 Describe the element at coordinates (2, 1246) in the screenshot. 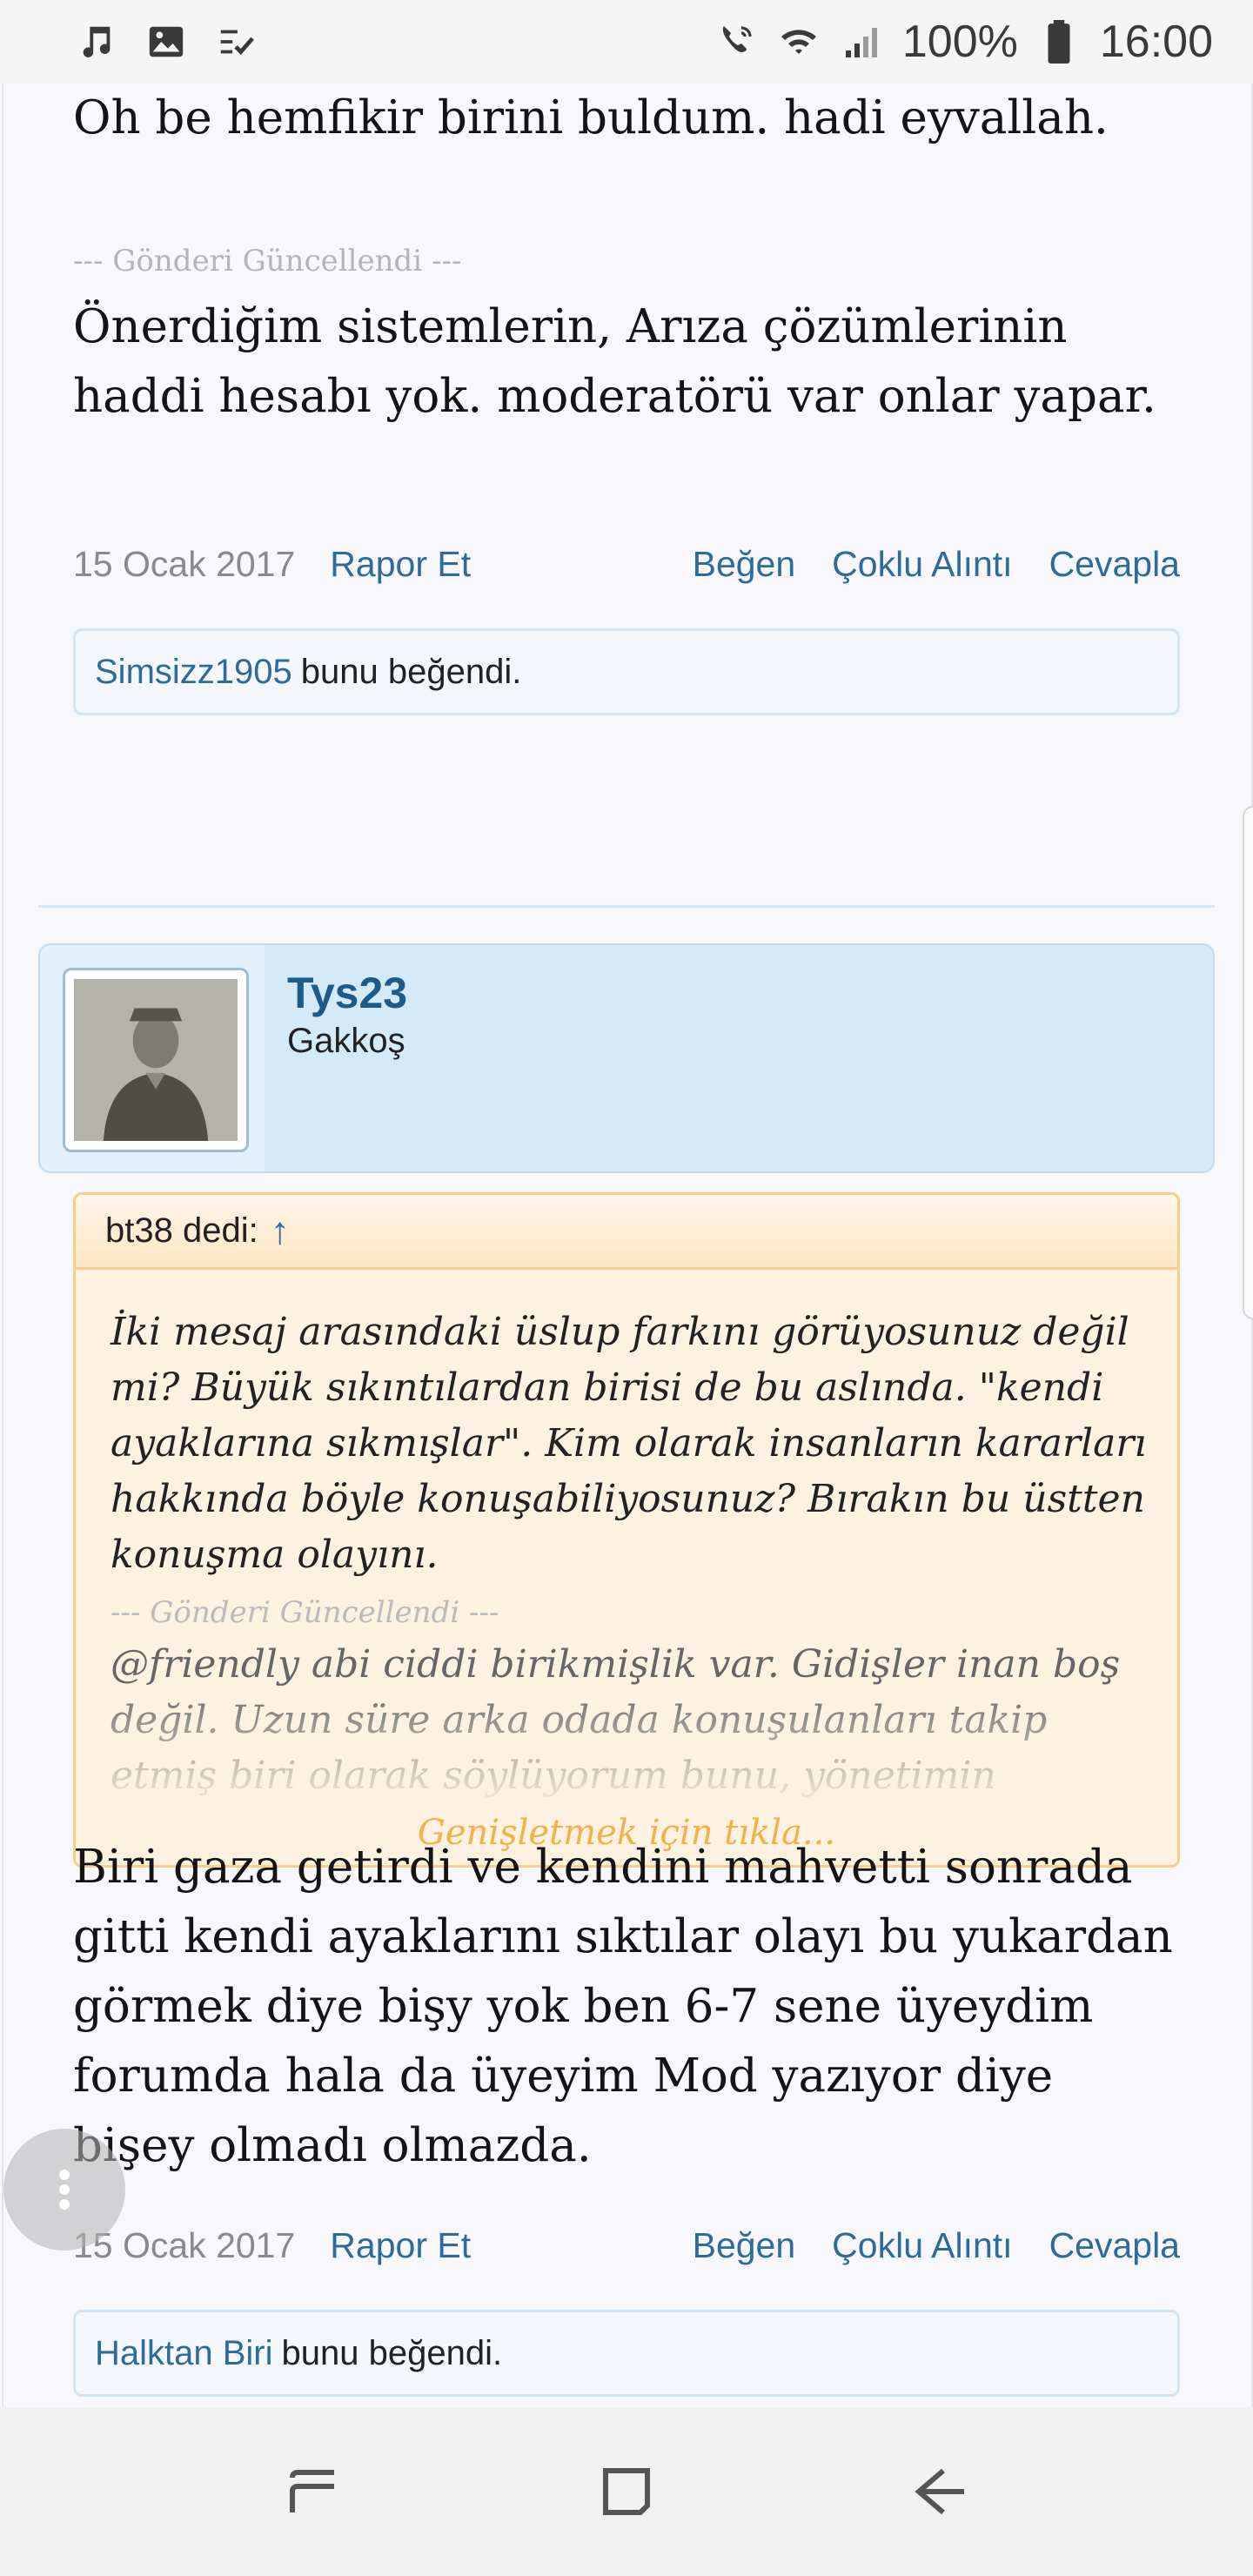

I see `content-border-left` at that location.